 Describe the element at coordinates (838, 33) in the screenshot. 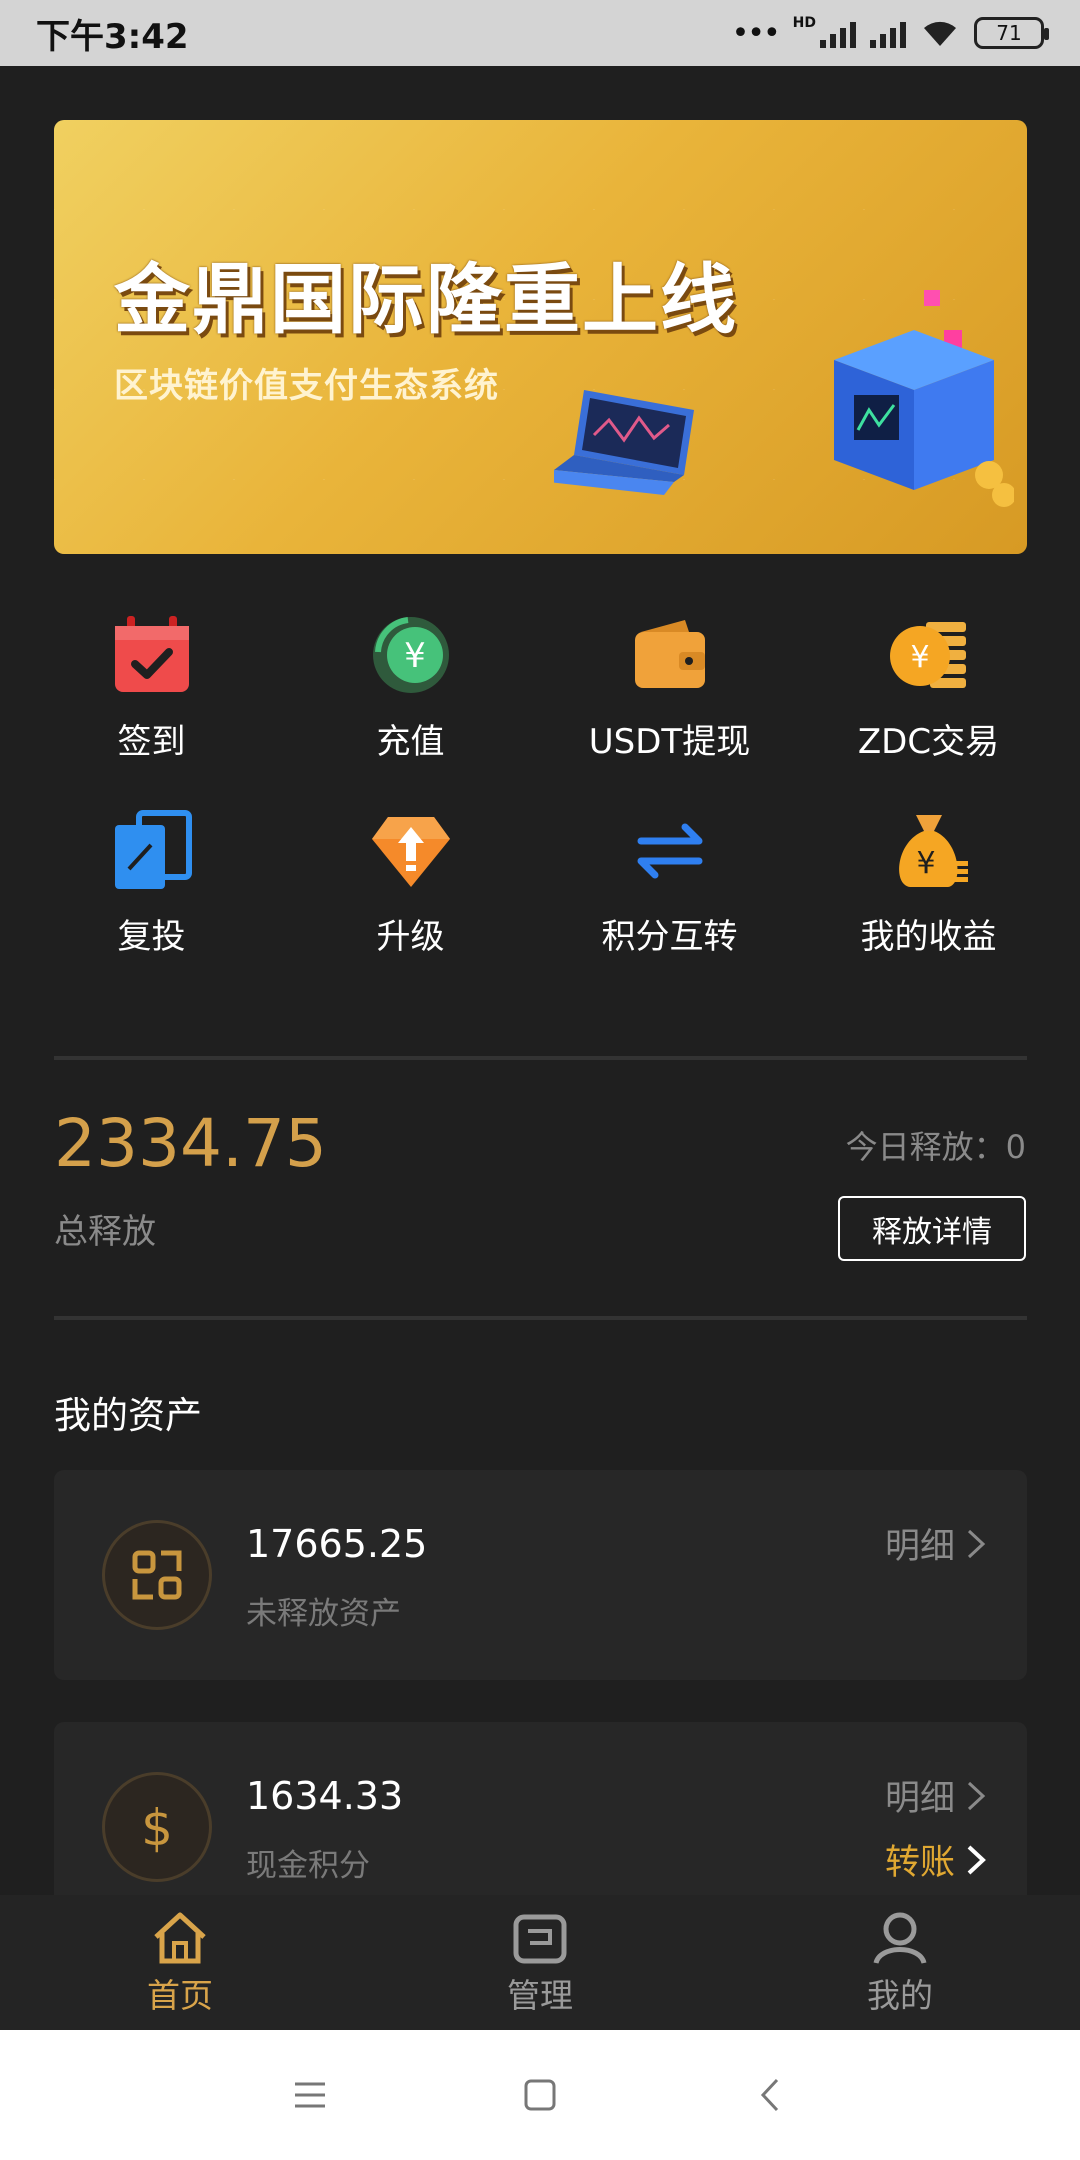

I see `signal-icon` at that location.